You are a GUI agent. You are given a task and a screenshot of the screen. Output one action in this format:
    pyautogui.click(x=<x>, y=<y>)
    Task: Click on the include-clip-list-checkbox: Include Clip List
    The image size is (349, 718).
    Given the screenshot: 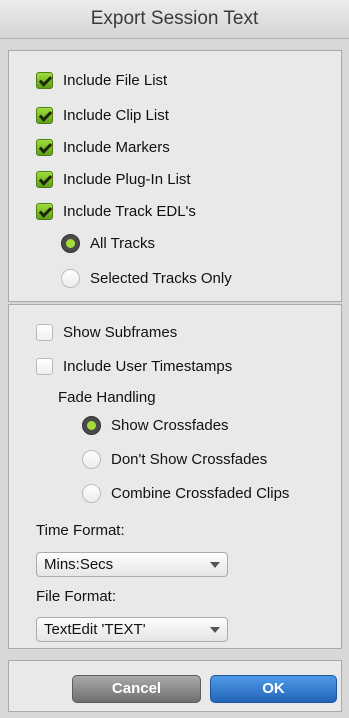 What is the action you would take?
    pyautogui.click(x=102, y=115)
    